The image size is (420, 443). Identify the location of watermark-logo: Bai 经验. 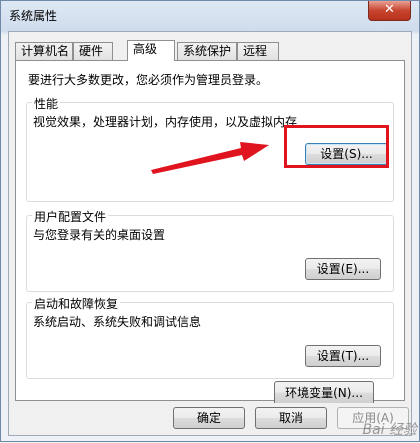
(389, 430).